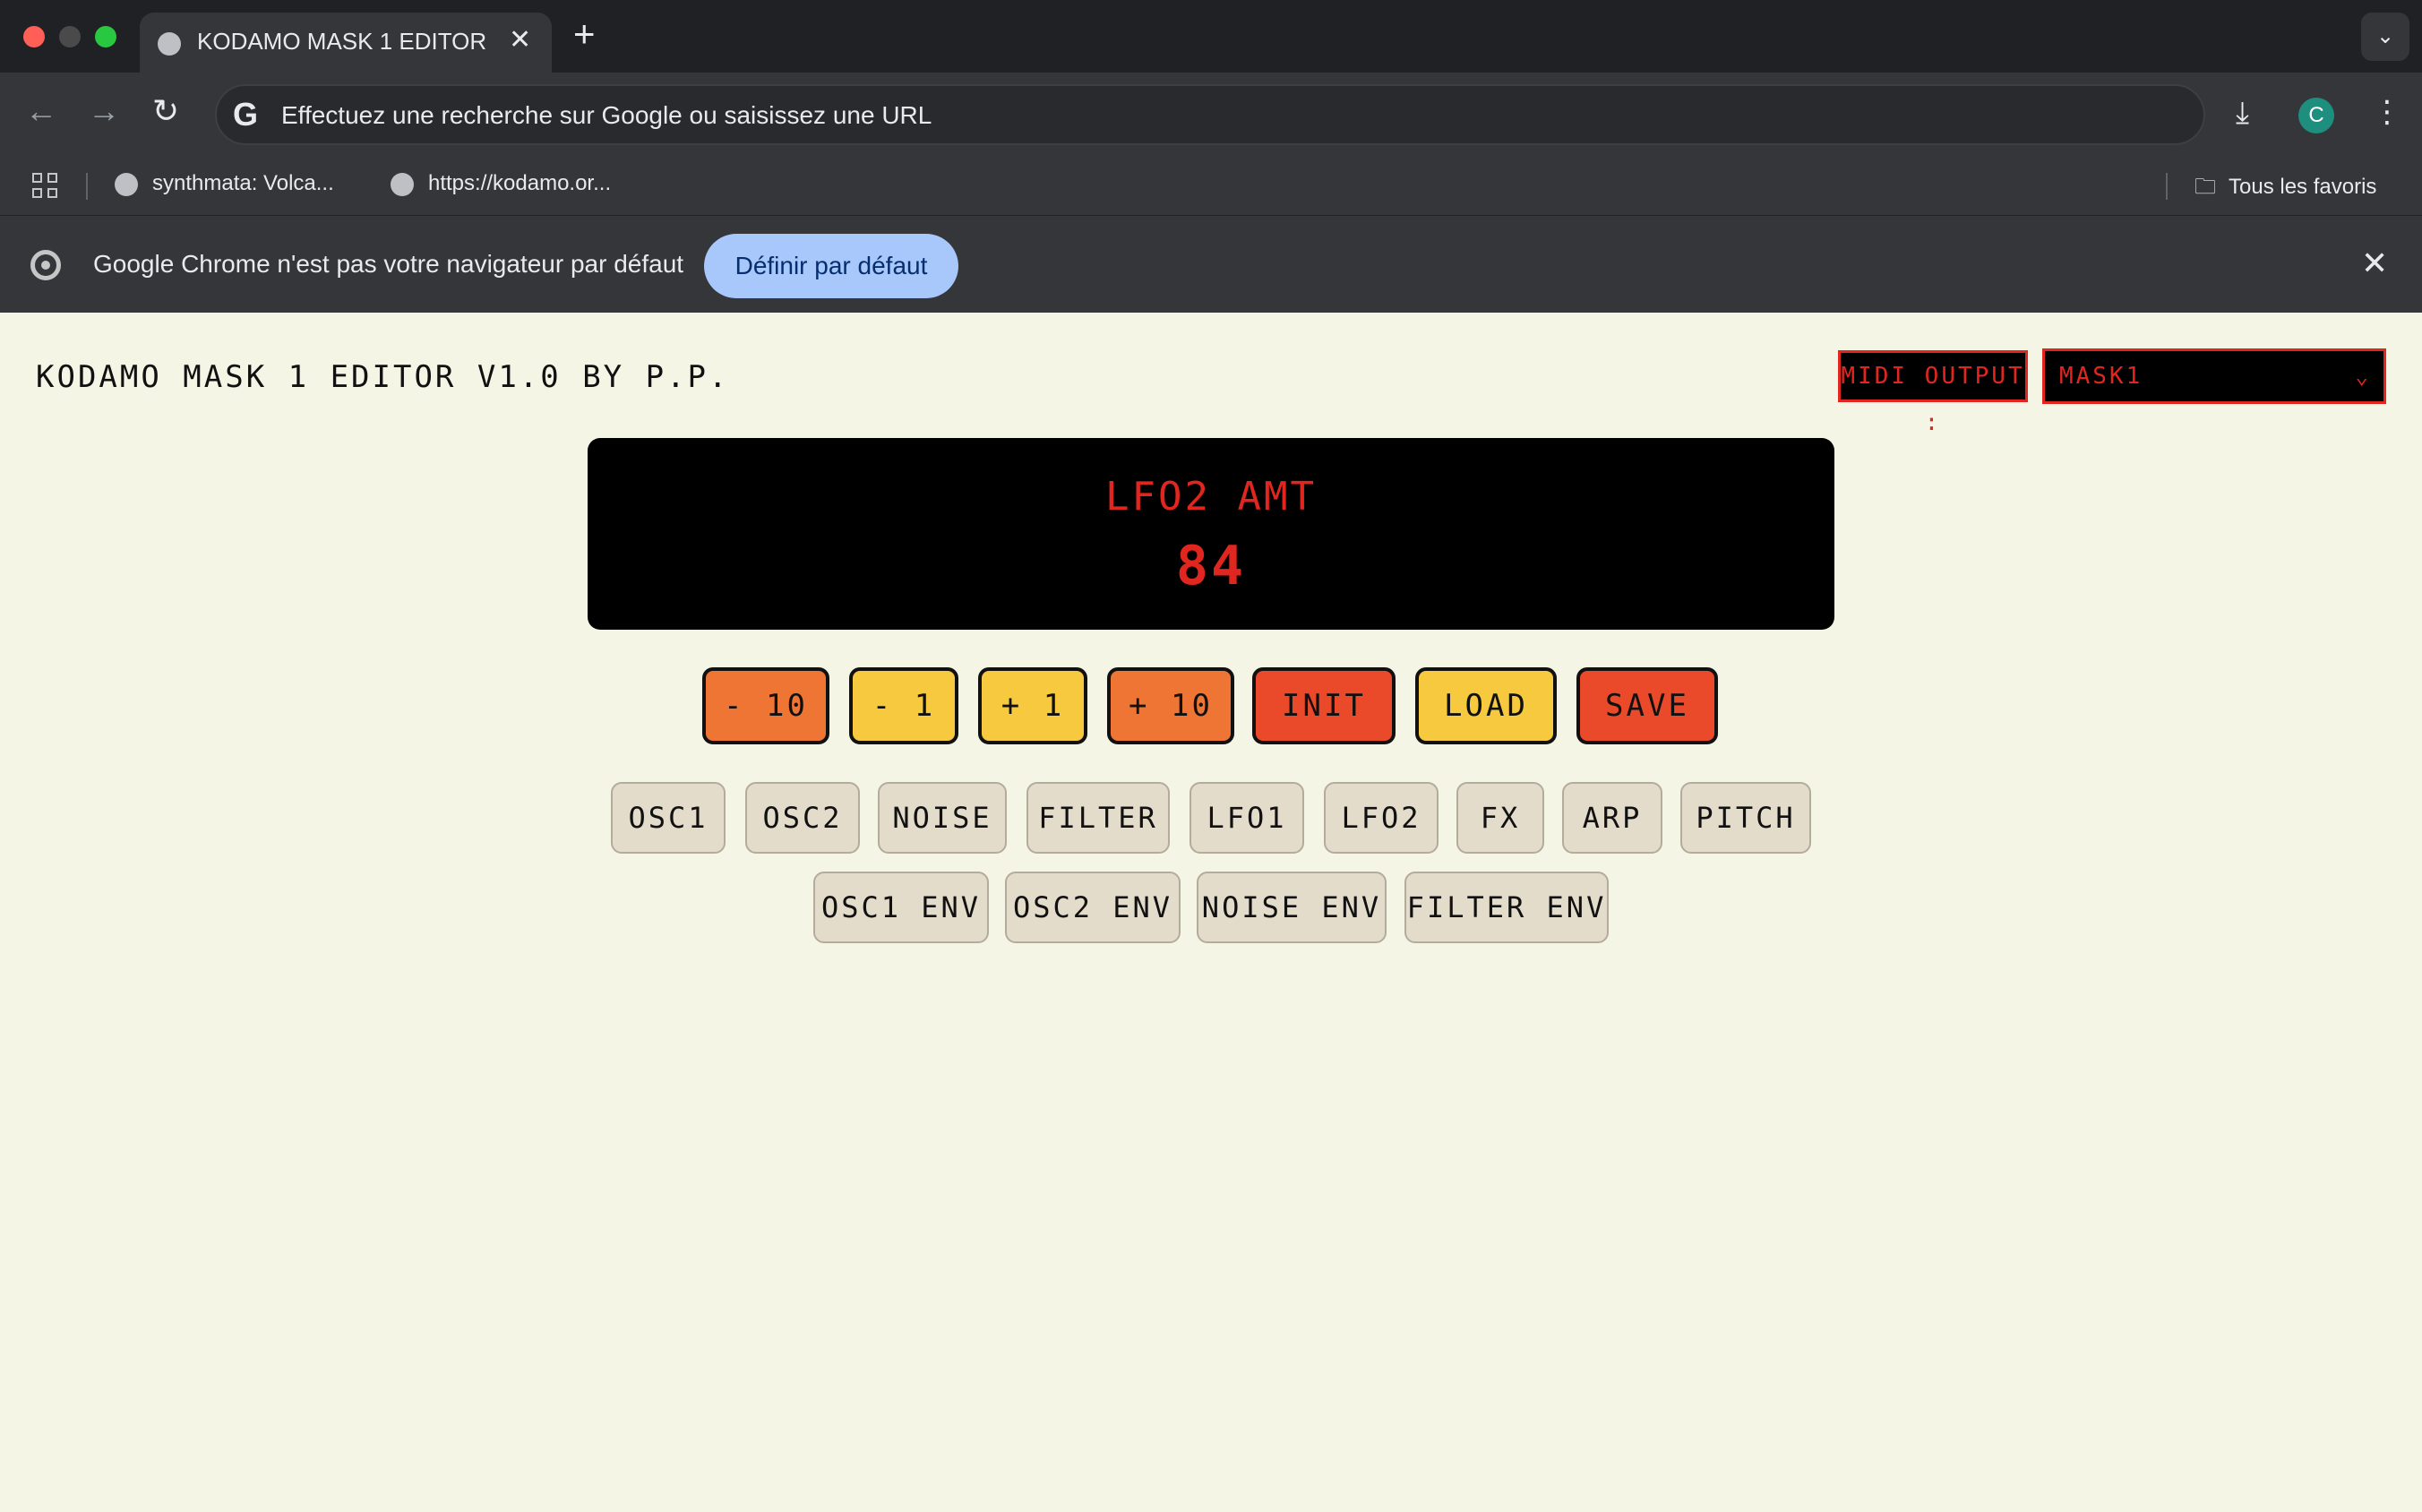  I want to click on init-button: INIT, so click(1324, 706).